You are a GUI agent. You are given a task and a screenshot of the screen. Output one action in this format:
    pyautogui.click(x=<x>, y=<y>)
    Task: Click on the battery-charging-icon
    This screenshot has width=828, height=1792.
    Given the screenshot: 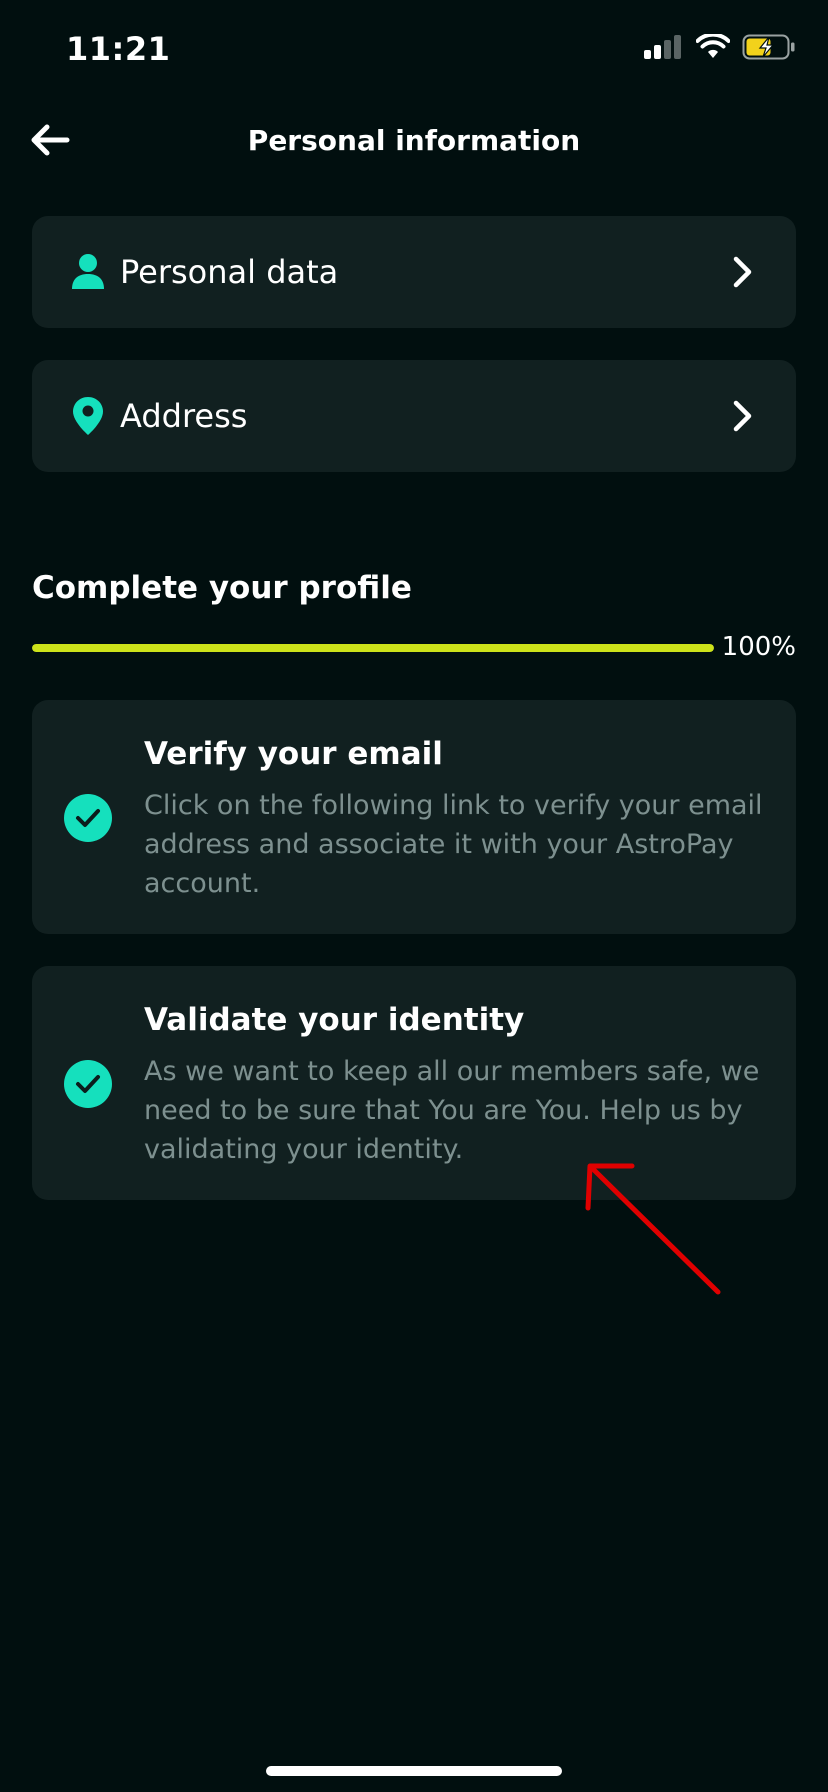 What is the action you would take?
    pyautogui.click(x=768, y=47)
    